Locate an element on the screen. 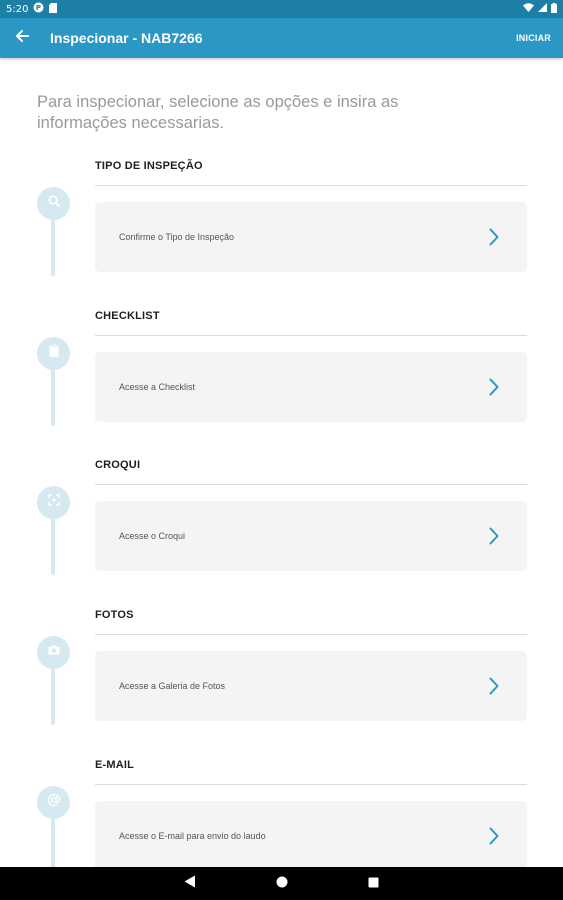  signal-icon is located at coordinates (542, 9).